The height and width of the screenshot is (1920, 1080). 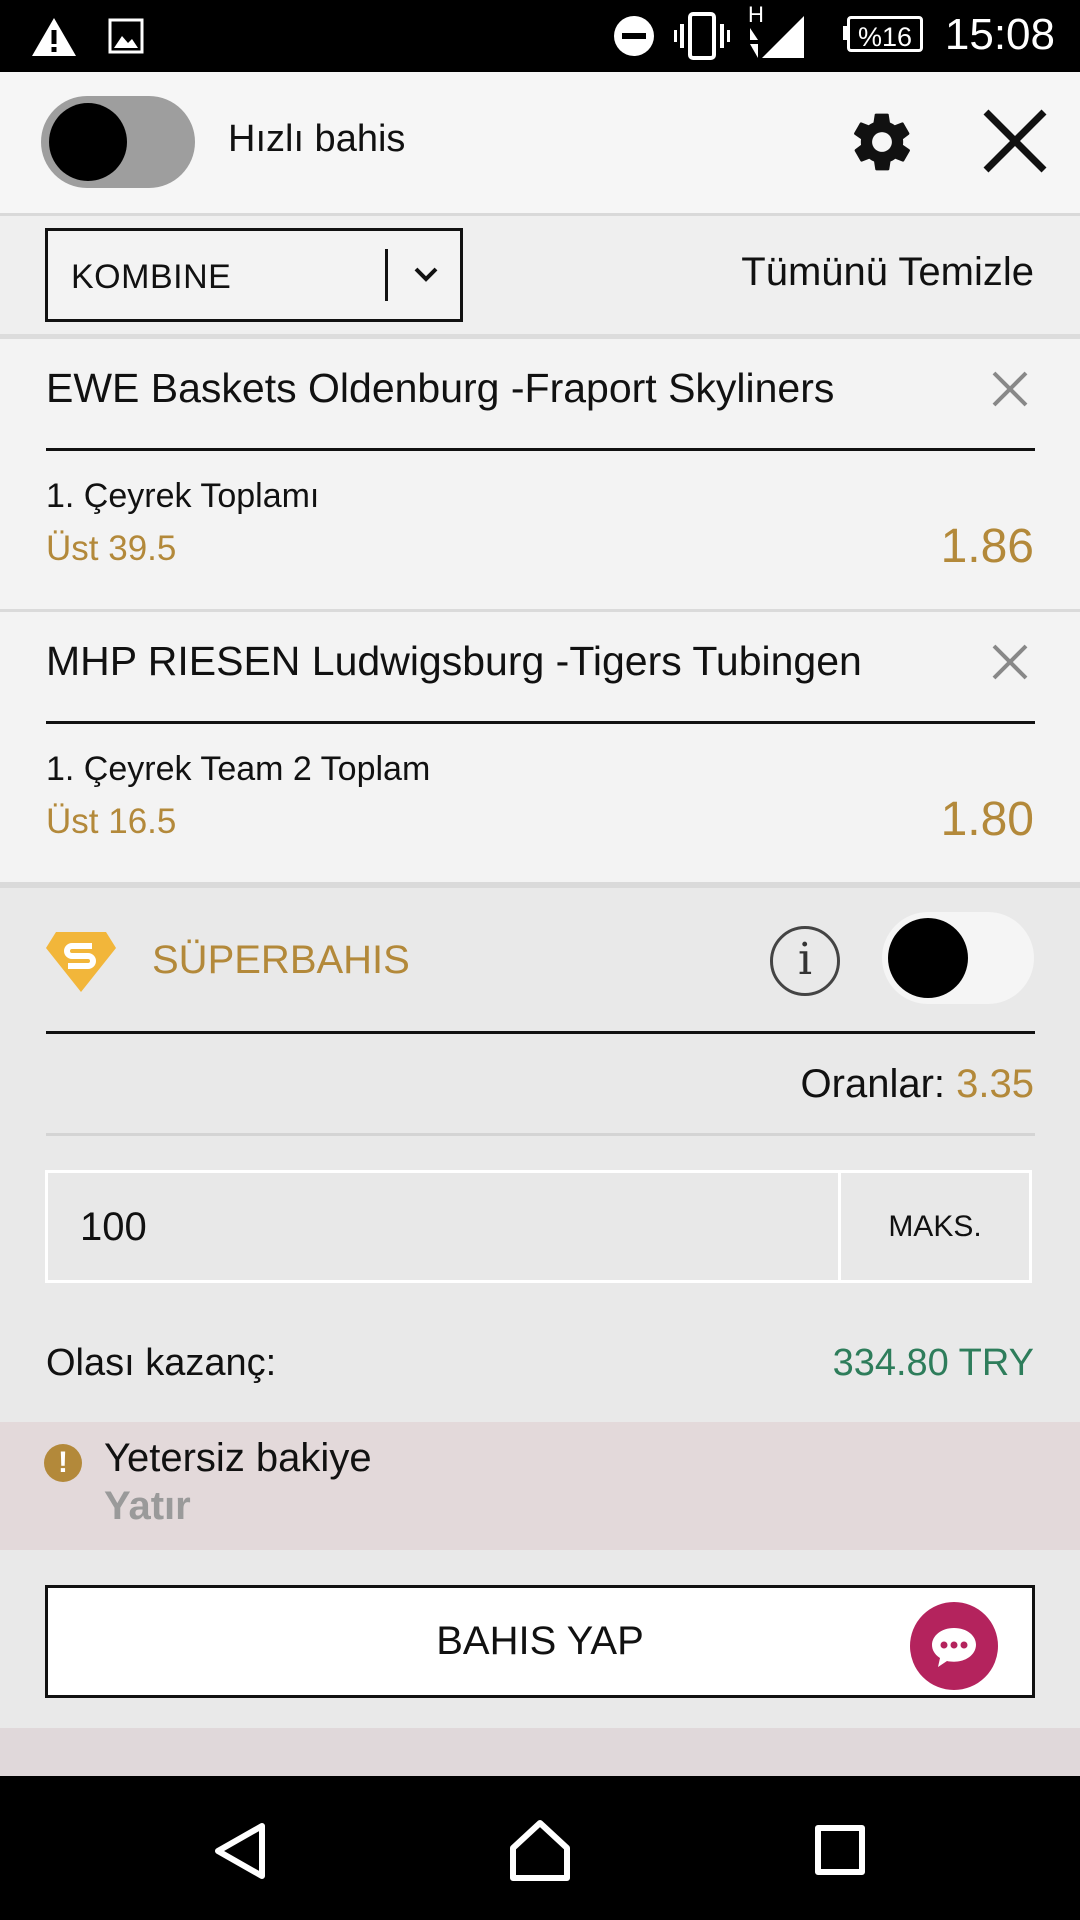 I want to click on superbet-toggle, so click(x=958, y=958).